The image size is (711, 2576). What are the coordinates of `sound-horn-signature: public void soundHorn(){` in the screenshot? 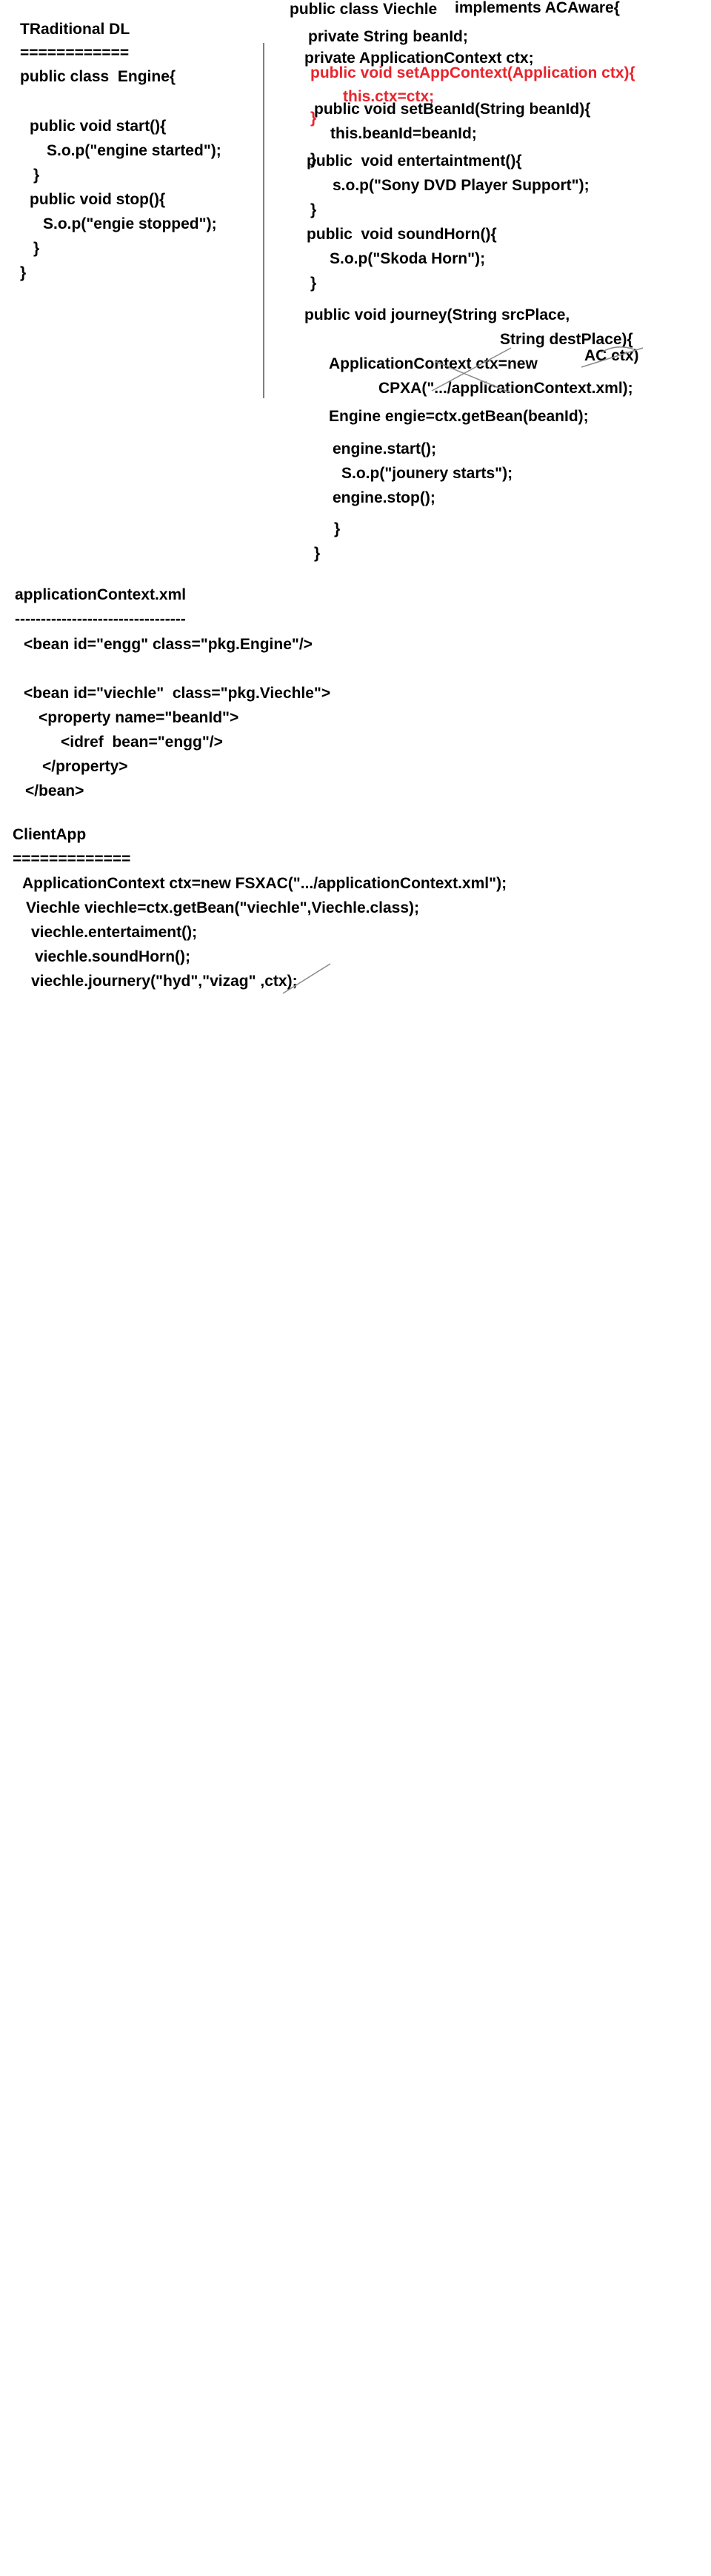 It's located at (402, 234).